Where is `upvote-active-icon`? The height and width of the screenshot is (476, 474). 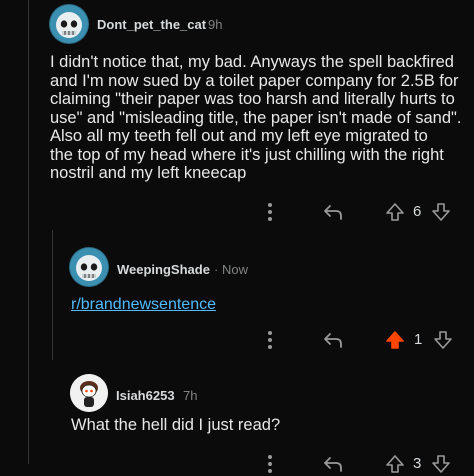 upvote-active-icon is located at coordinates (395, 340).